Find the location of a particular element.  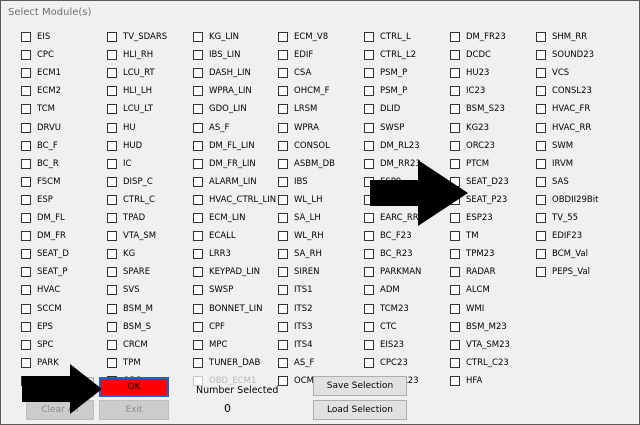

module-checkbox-hud: HUD is located at coordinates (124, 146).